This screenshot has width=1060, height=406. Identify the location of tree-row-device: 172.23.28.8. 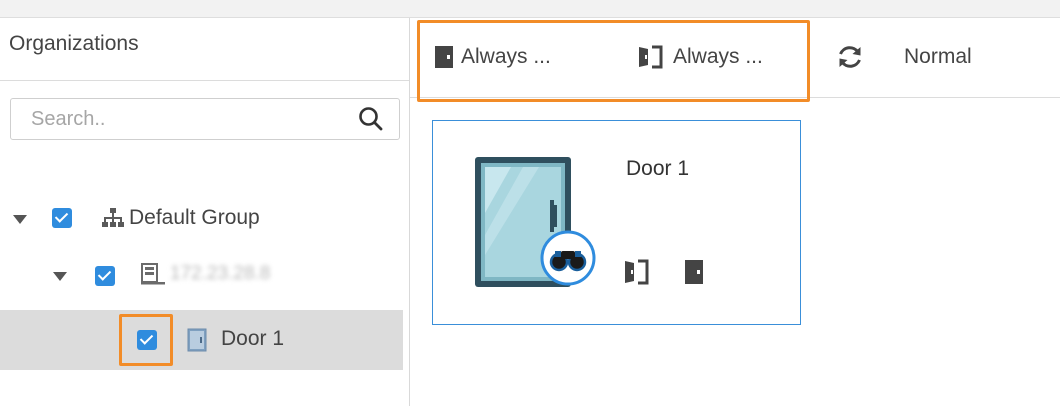
(201, 274).